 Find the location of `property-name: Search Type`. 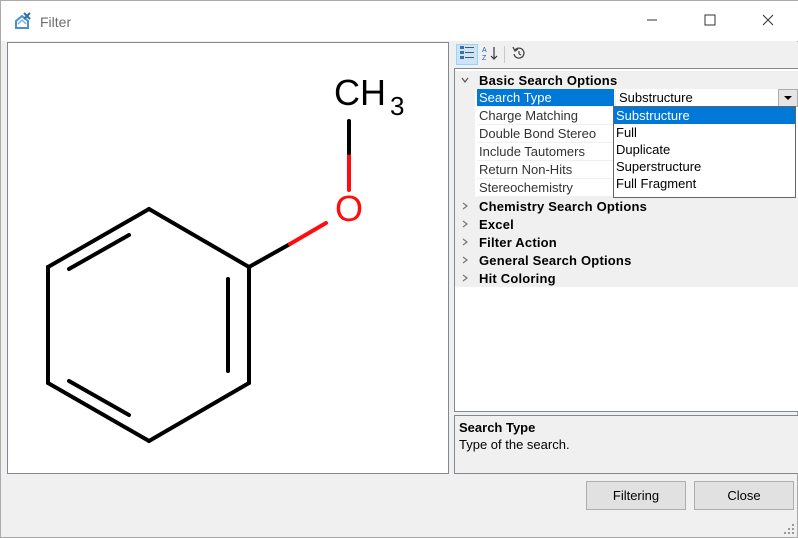

property-name: Search Type is located at coordinates (545, 98).